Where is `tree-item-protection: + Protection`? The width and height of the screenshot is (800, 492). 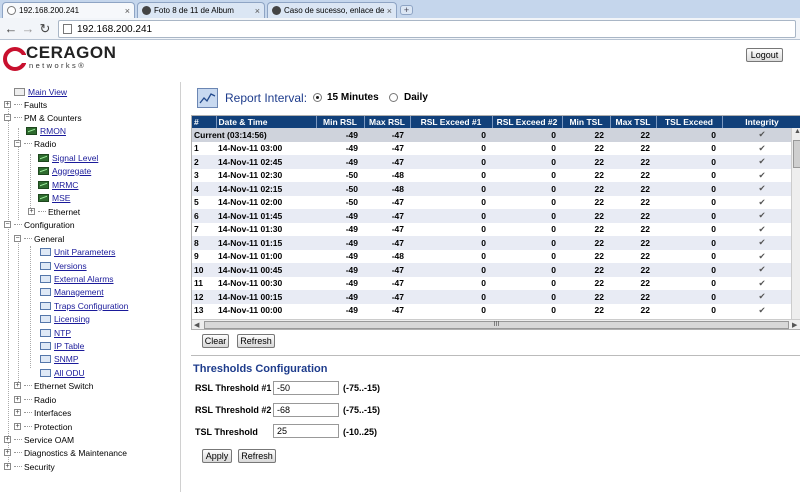
tree-item-protection: + Protection is located at coordinates (43, 426).